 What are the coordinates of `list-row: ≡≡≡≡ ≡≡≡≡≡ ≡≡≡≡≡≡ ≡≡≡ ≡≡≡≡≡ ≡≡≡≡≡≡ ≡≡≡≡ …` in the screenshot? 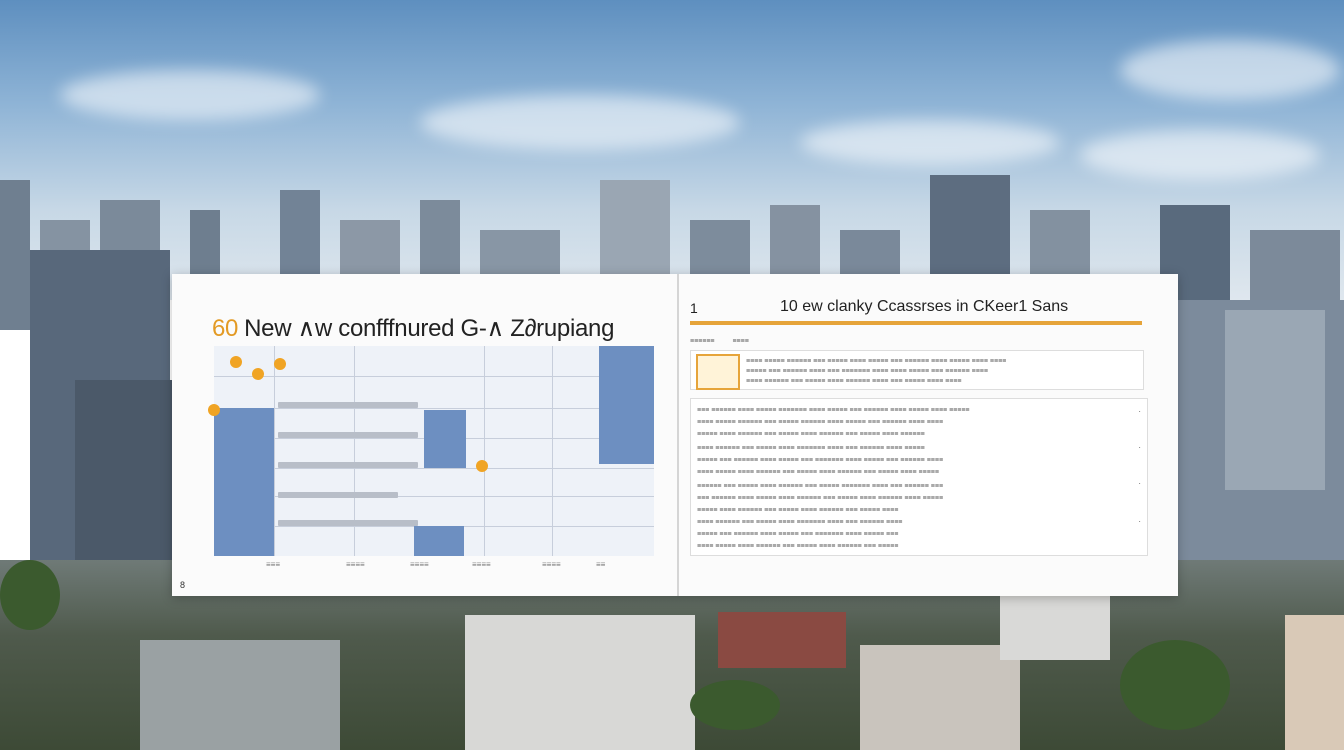 It's located at (820, 422).